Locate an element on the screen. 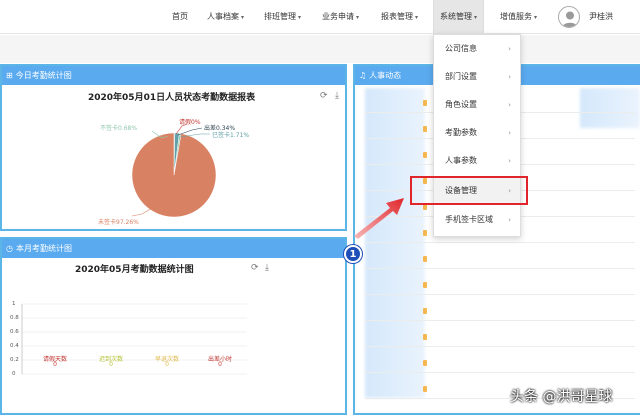 The image size is (640, 417). menu-item-company-info: 公司信息 › is located at coordinates (477, 49).